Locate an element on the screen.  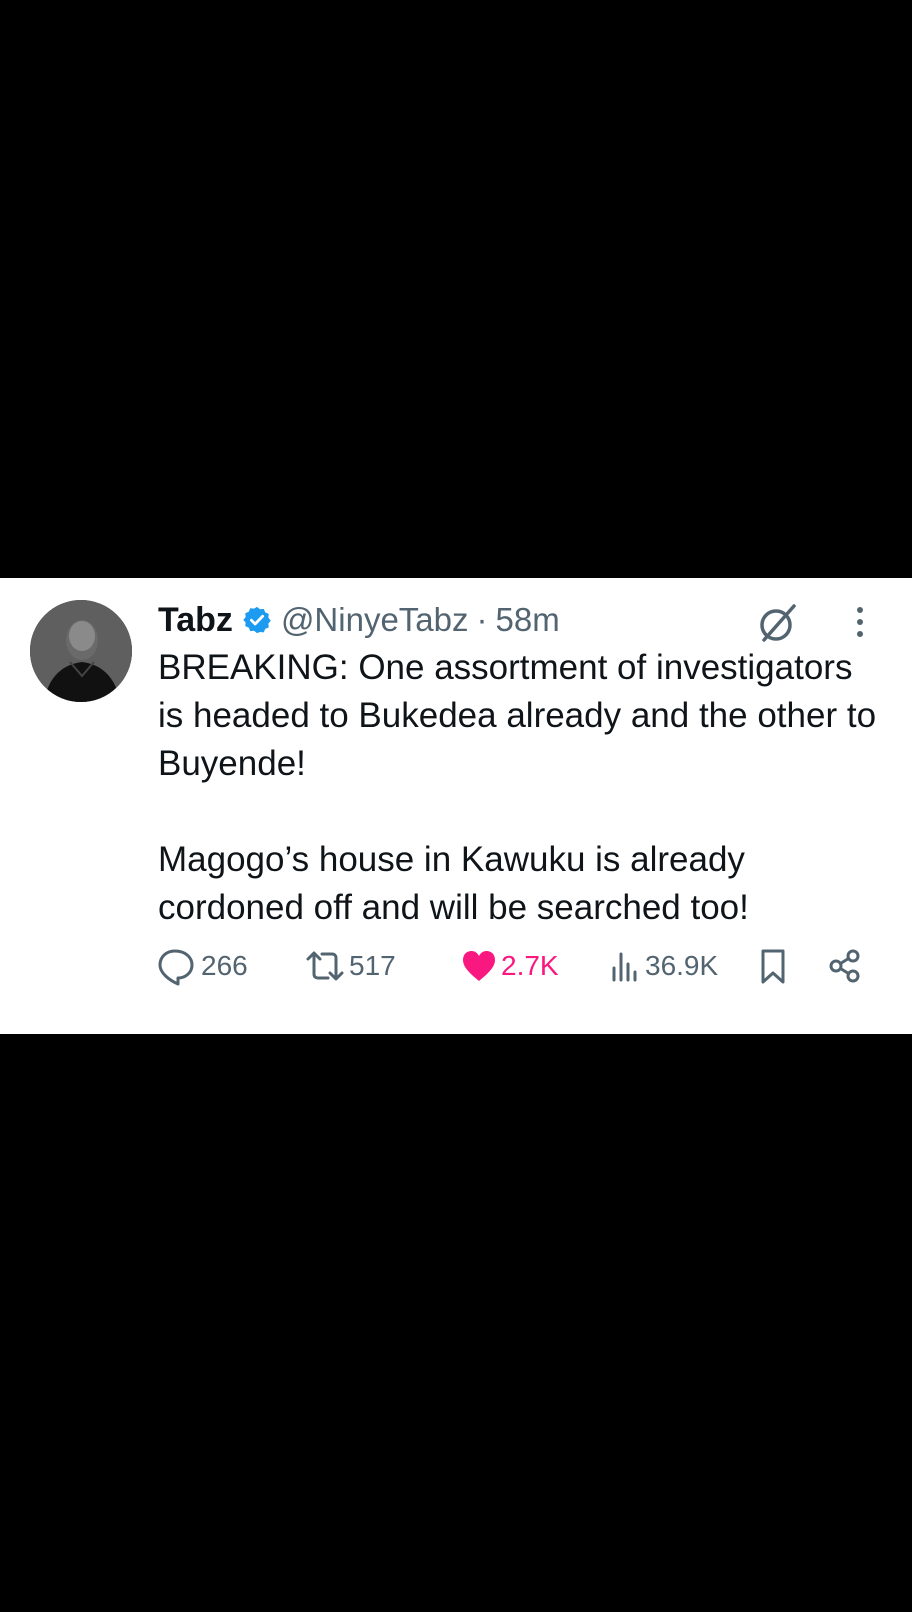
verified-badge-icon is located at coordinates (257, 620).